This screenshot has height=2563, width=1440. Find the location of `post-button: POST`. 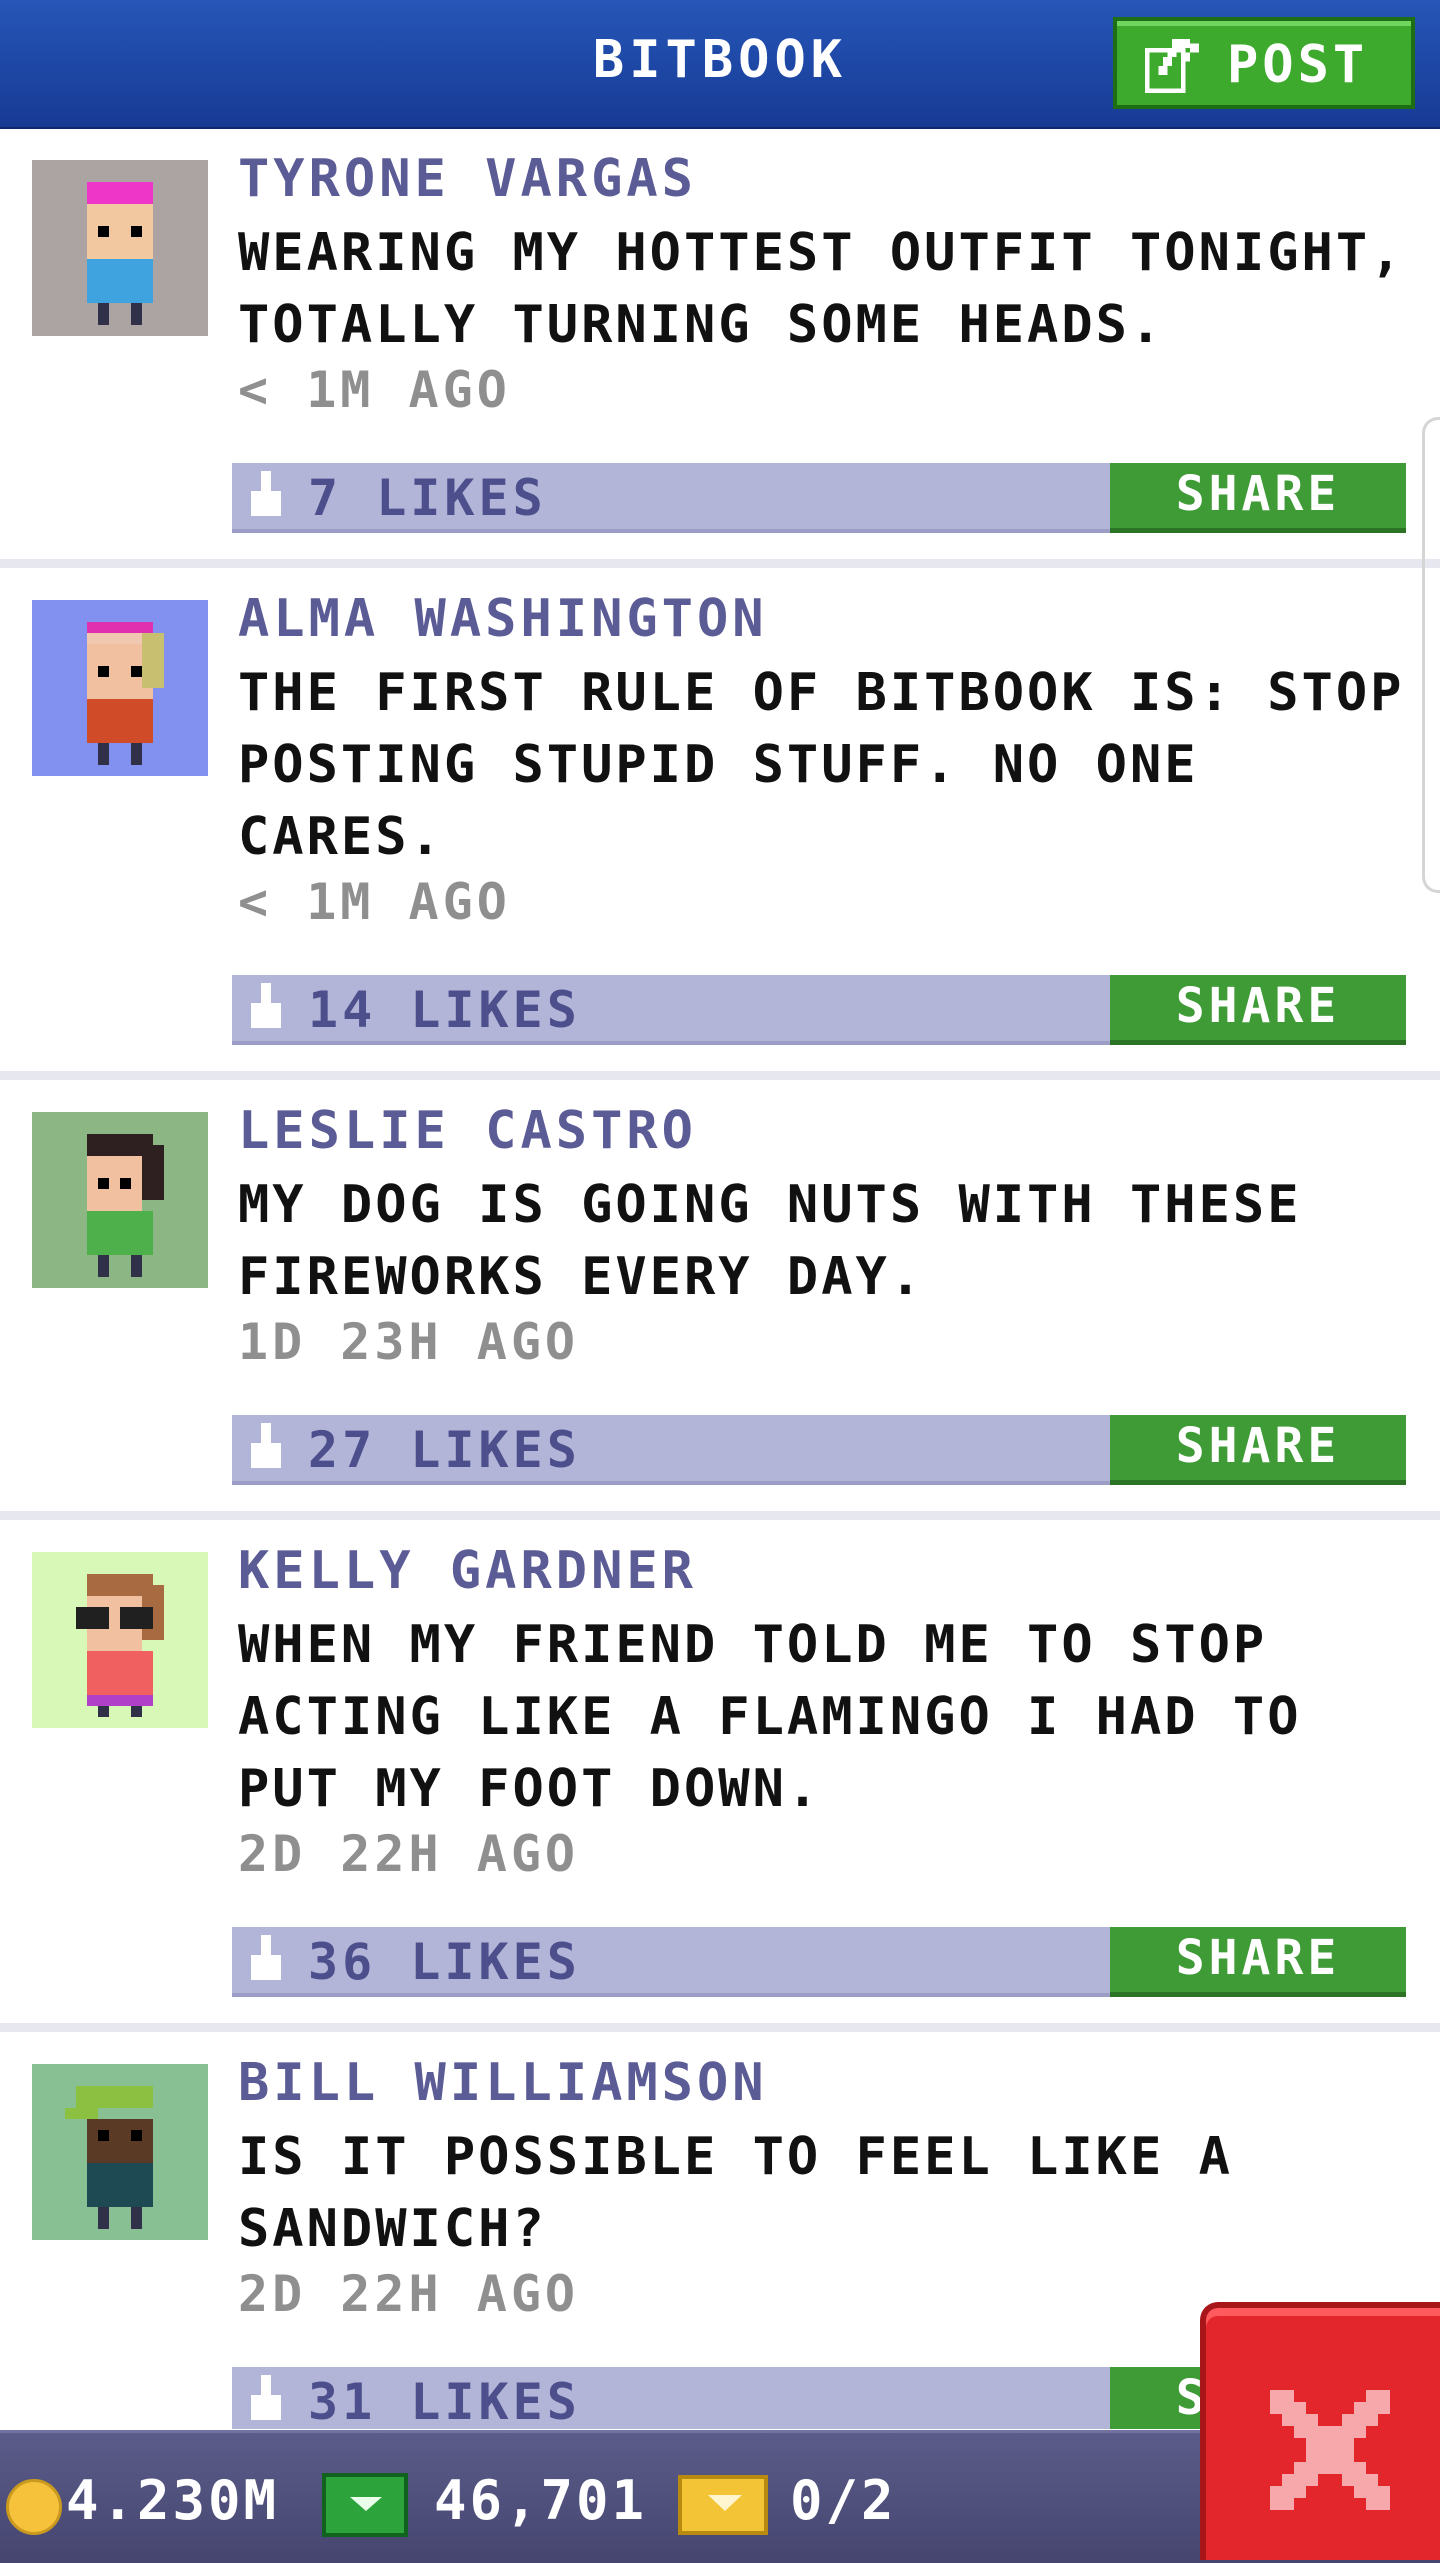

post-button: POST is located at coordinates (1264, 63).